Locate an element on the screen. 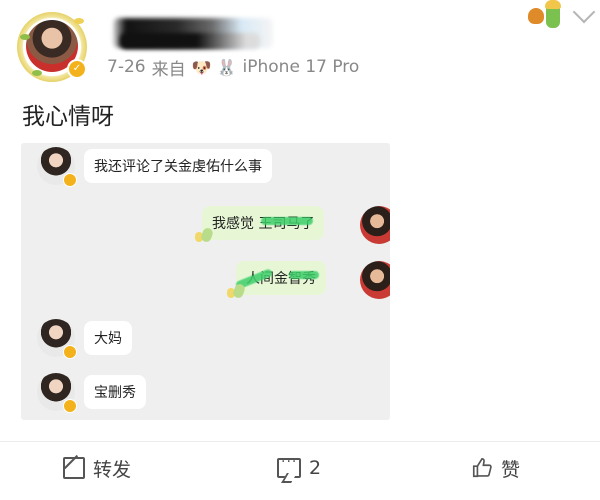 The height and width of the screenshot is (500, 600). repost-label: 转发 is located at coordinates (112, 469).